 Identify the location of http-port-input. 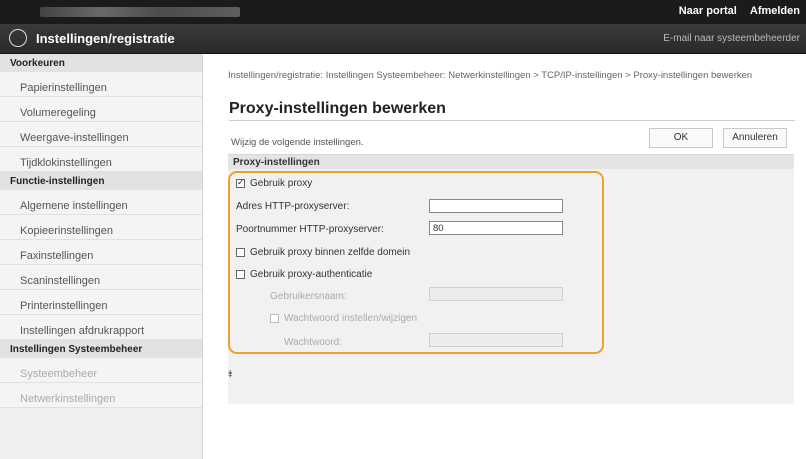
(496, 228).